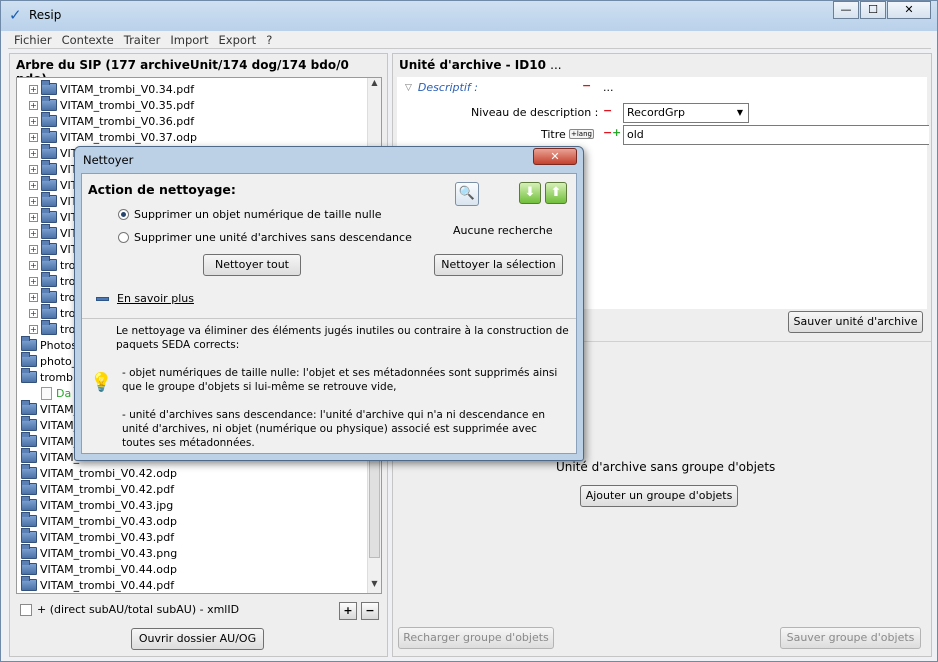 The height and width of the screenshot is (662, 938). Describe the element at coordinates (666, 467) in the screenshot. I see `no-object-group-text: Unité d'archive sans groupe d'objets` at that location.